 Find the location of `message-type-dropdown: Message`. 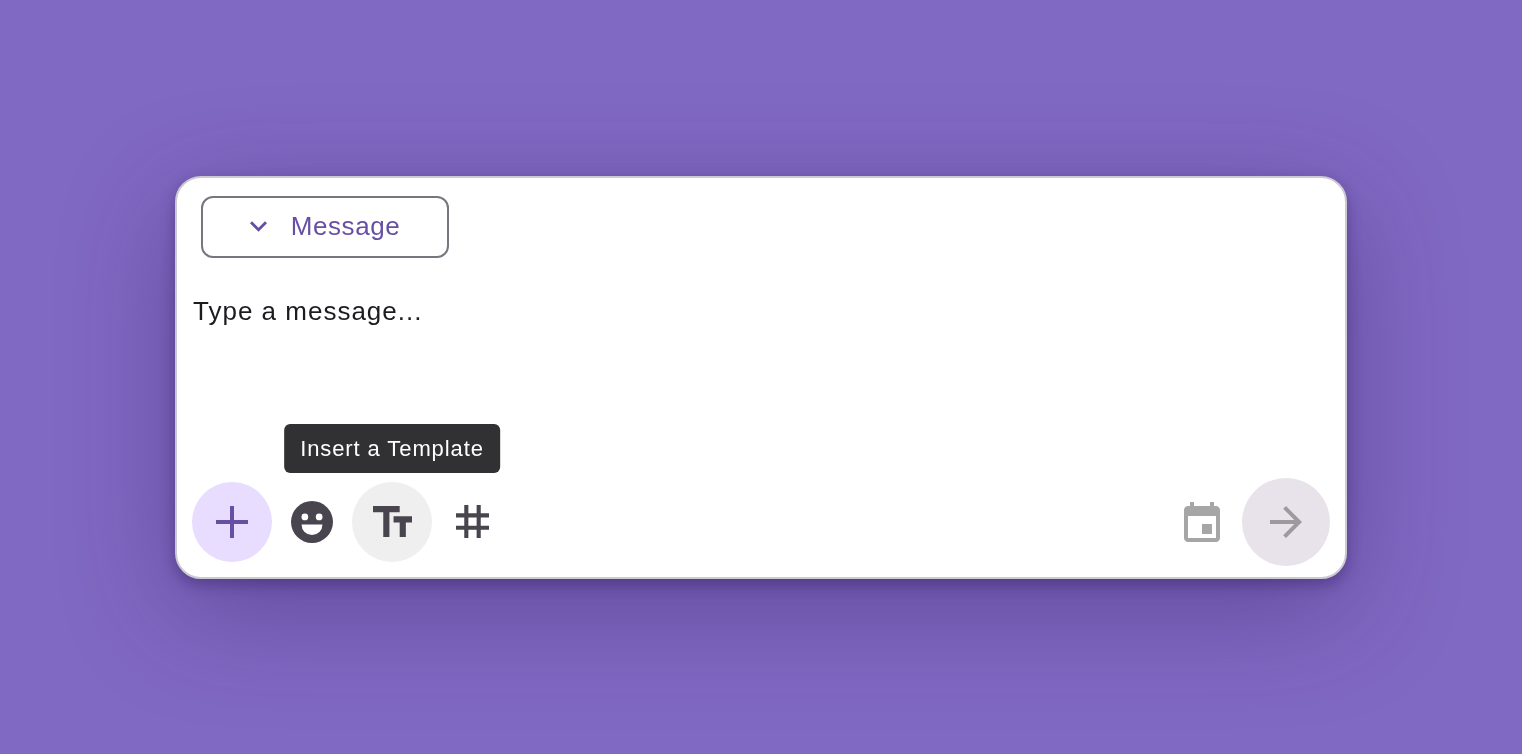

message-type-dropdown: Message is located at coordinates (325, 226).